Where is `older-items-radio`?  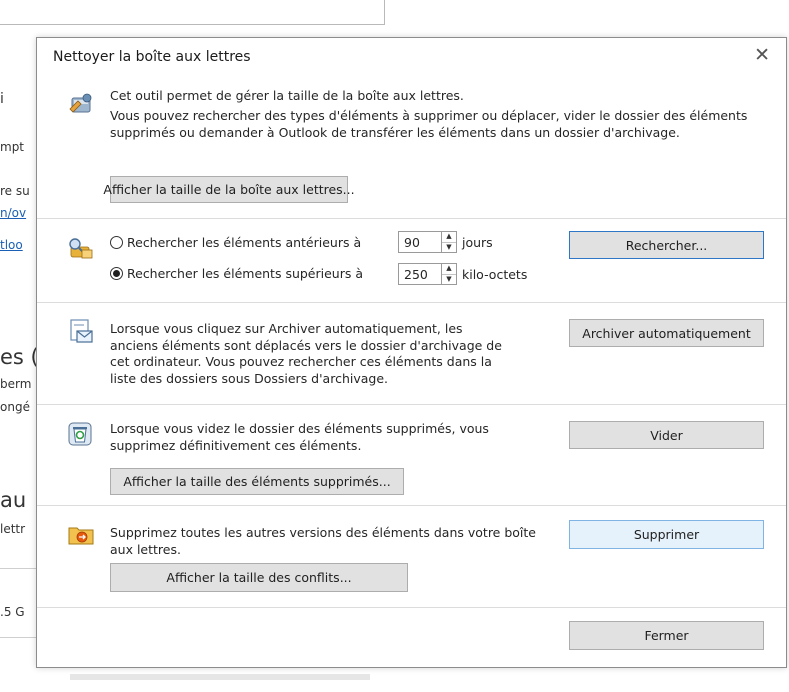
older-items-radio is located at coordinates (116, 242).